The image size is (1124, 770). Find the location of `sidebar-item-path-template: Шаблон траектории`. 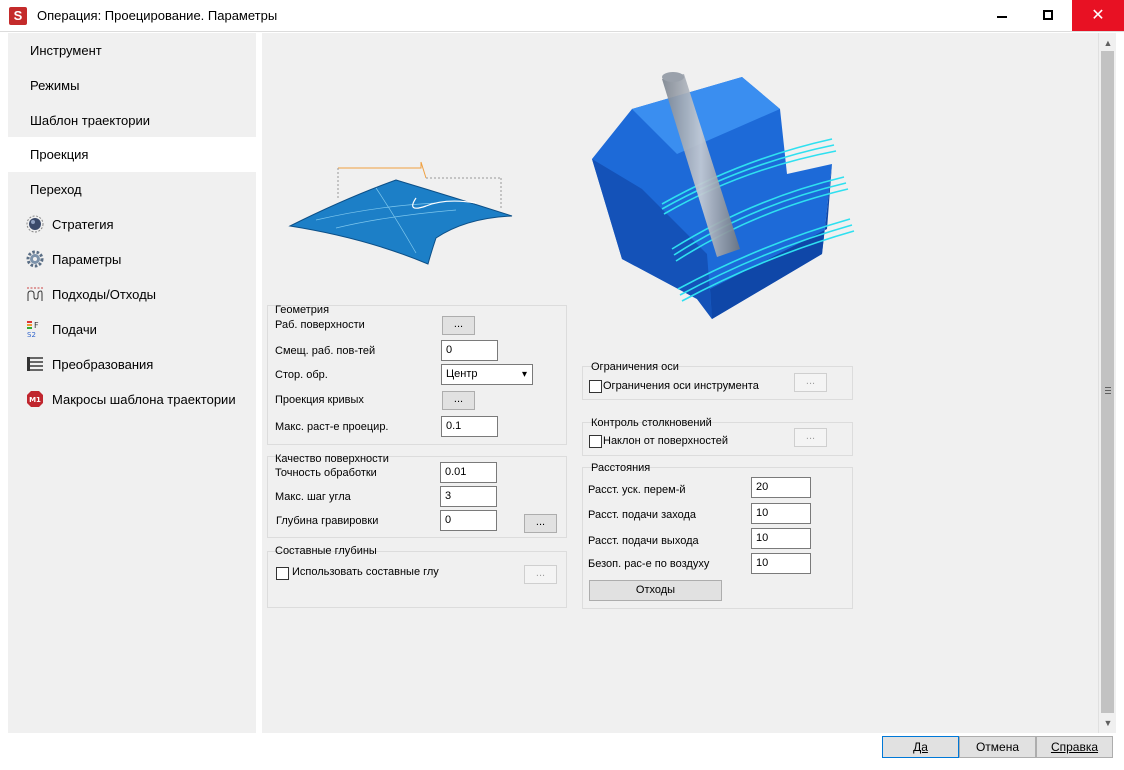

sidebar-item-path-template: Шаблон траектории is located at coordinates (132, 120).